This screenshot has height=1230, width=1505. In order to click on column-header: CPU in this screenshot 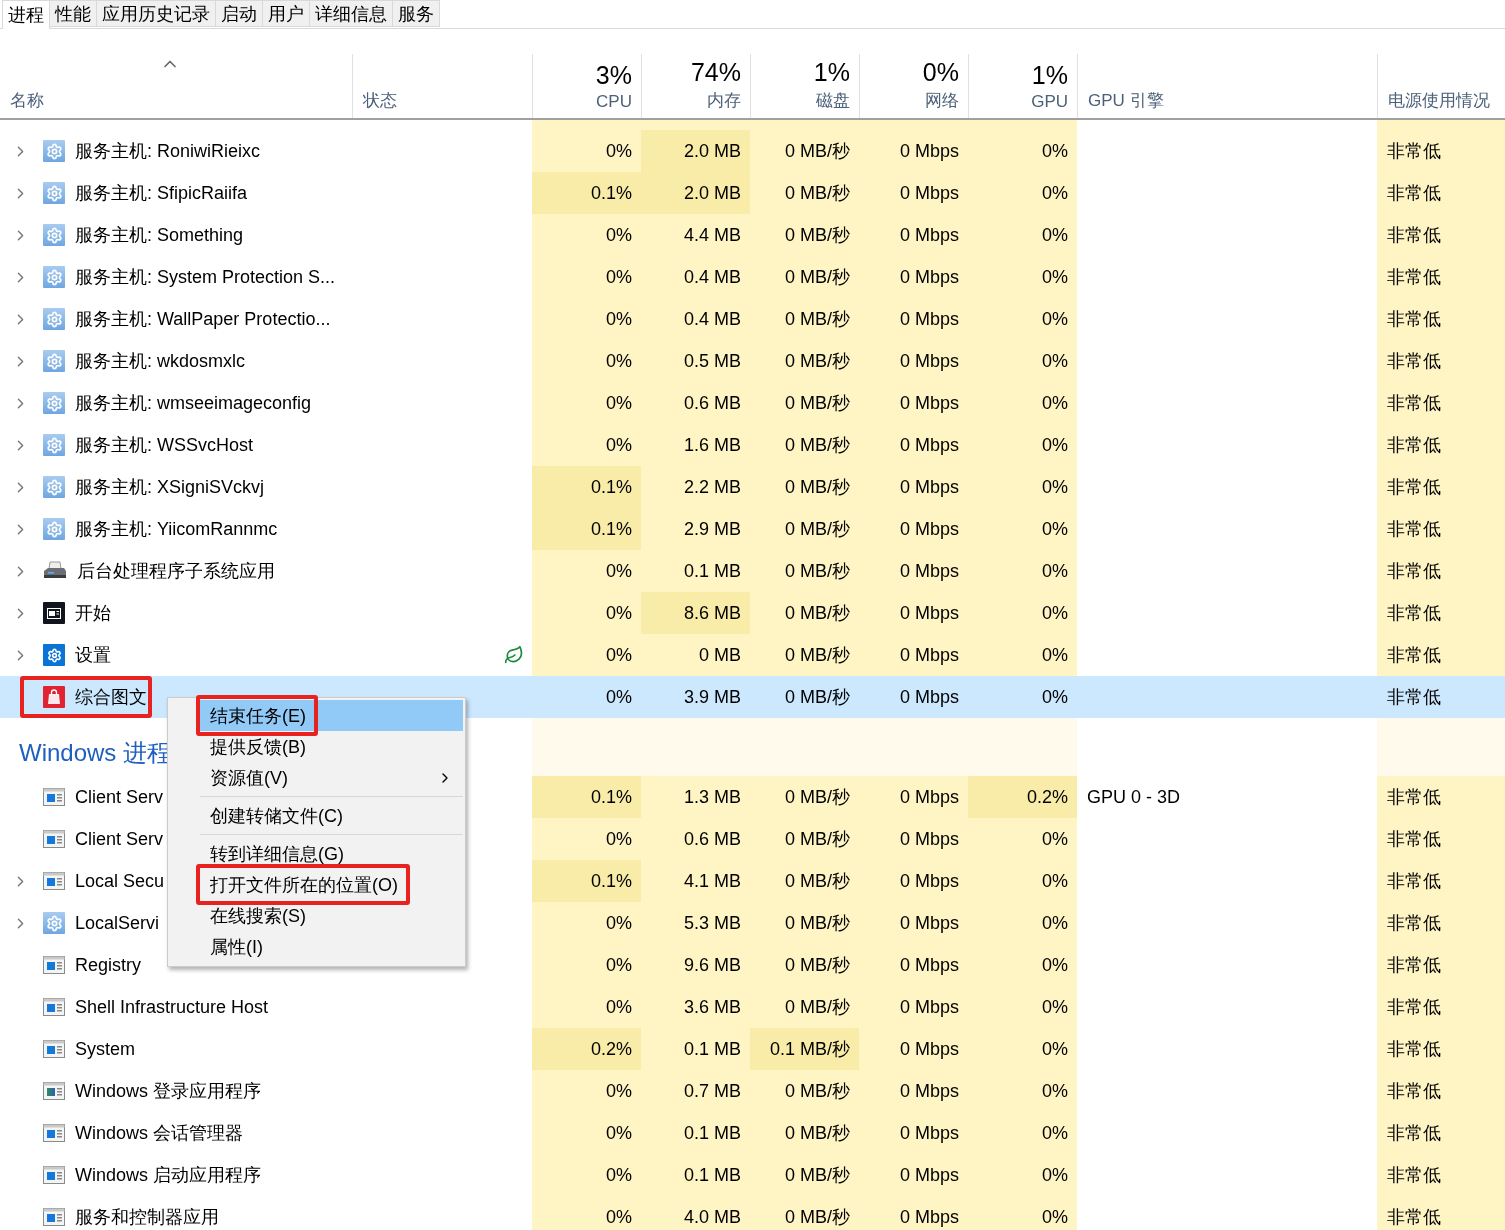, I will do `click(614, 102)`.